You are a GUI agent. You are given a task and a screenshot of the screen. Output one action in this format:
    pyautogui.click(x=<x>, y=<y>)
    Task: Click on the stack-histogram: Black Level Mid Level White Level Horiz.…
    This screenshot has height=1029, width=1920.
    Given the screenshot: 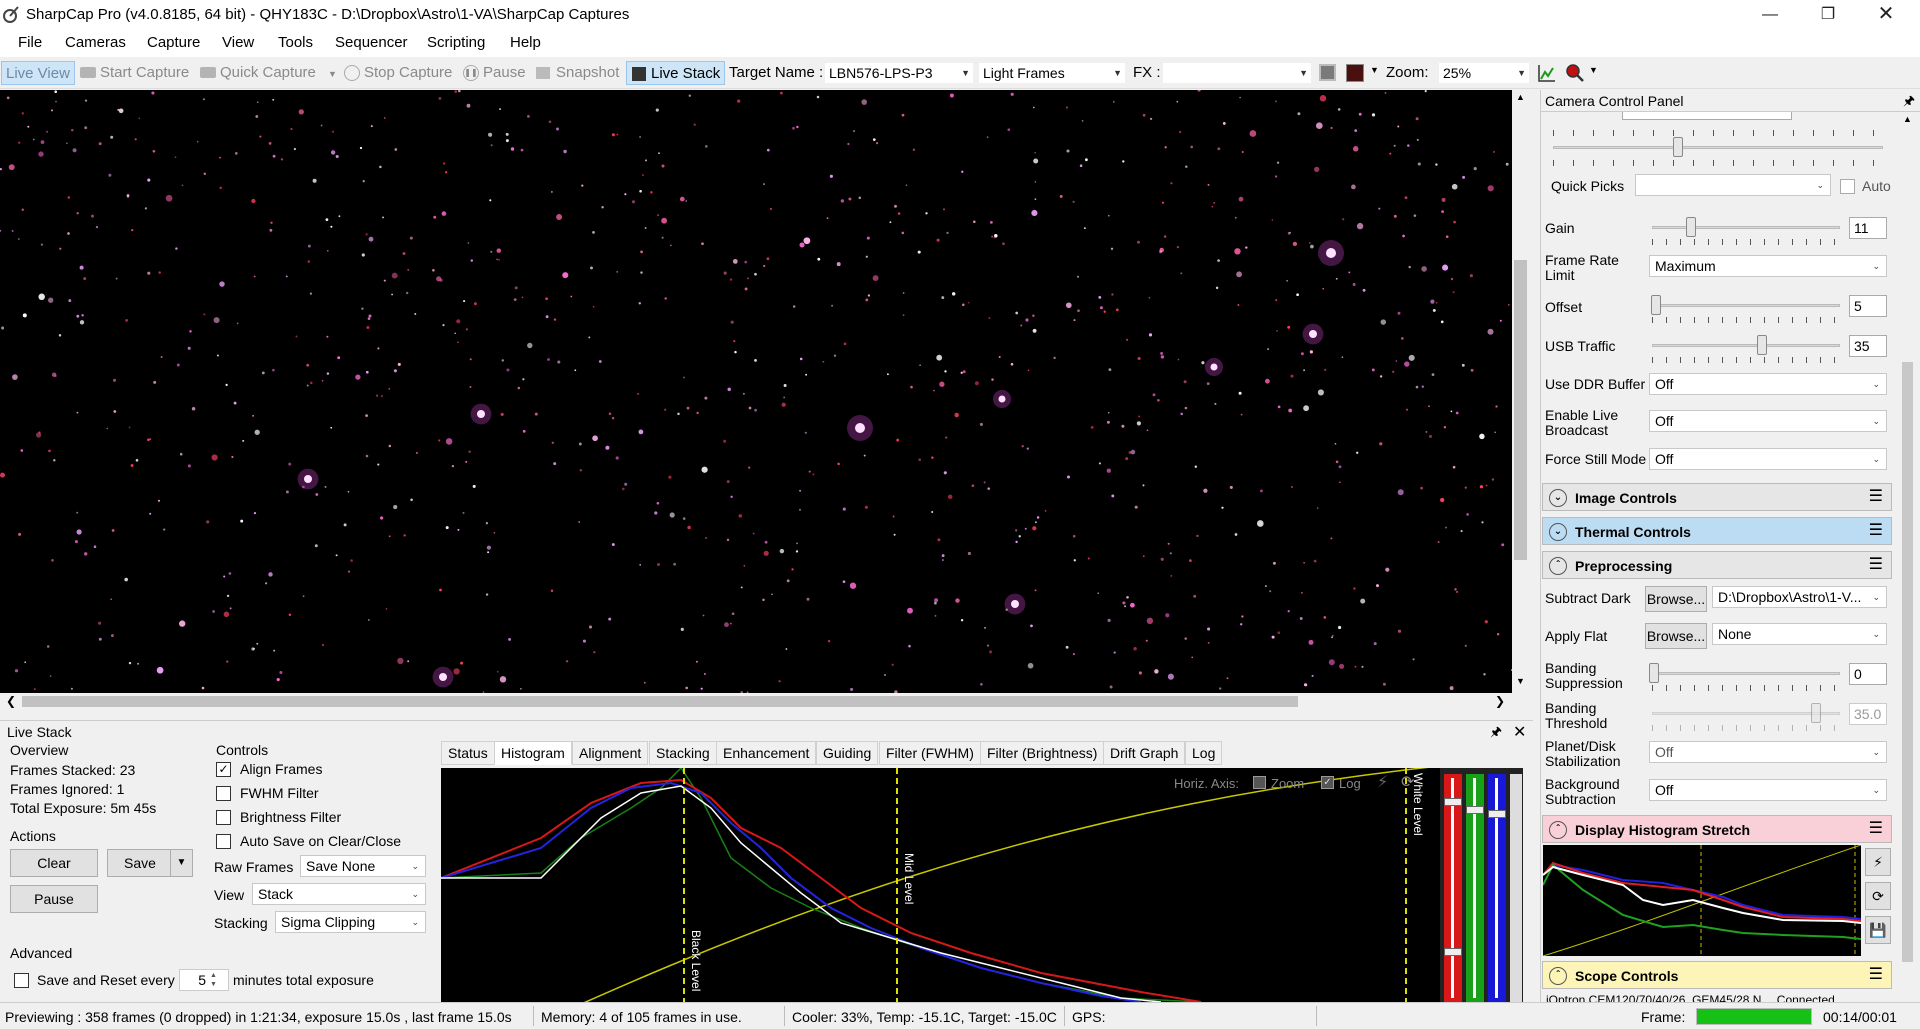 What is the action you would take?
    pyautogui.click(x=982, y=885)
    